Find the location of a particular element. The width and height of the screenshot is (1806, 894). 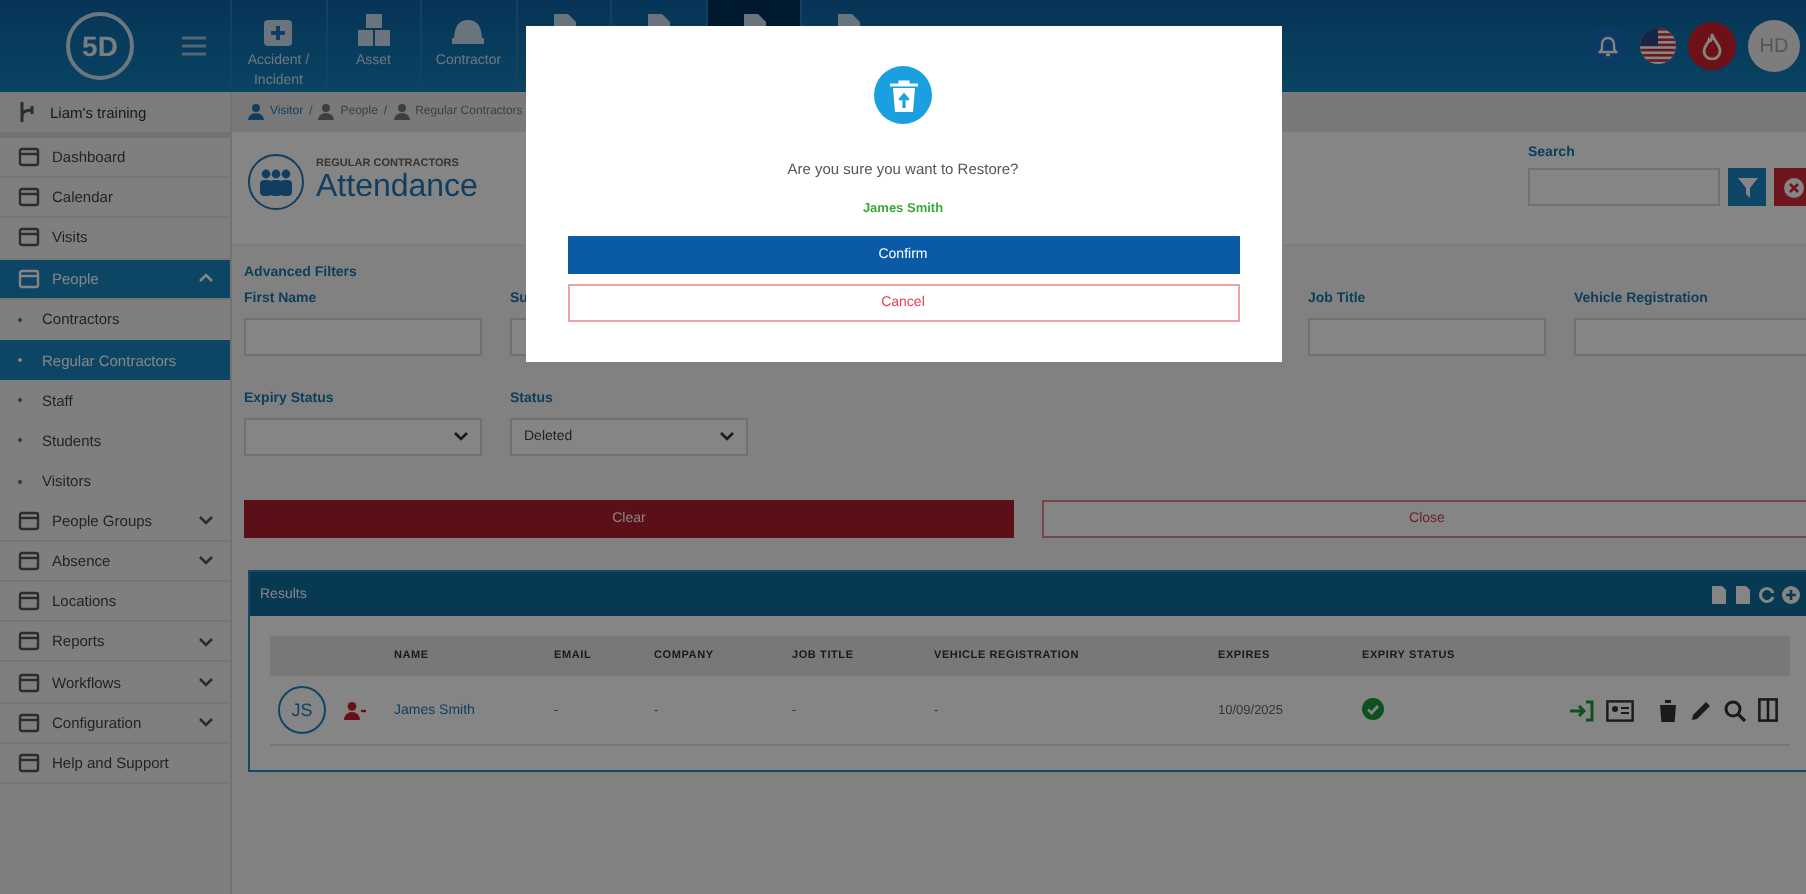

filter-button is located at coordinates (1747, 187).